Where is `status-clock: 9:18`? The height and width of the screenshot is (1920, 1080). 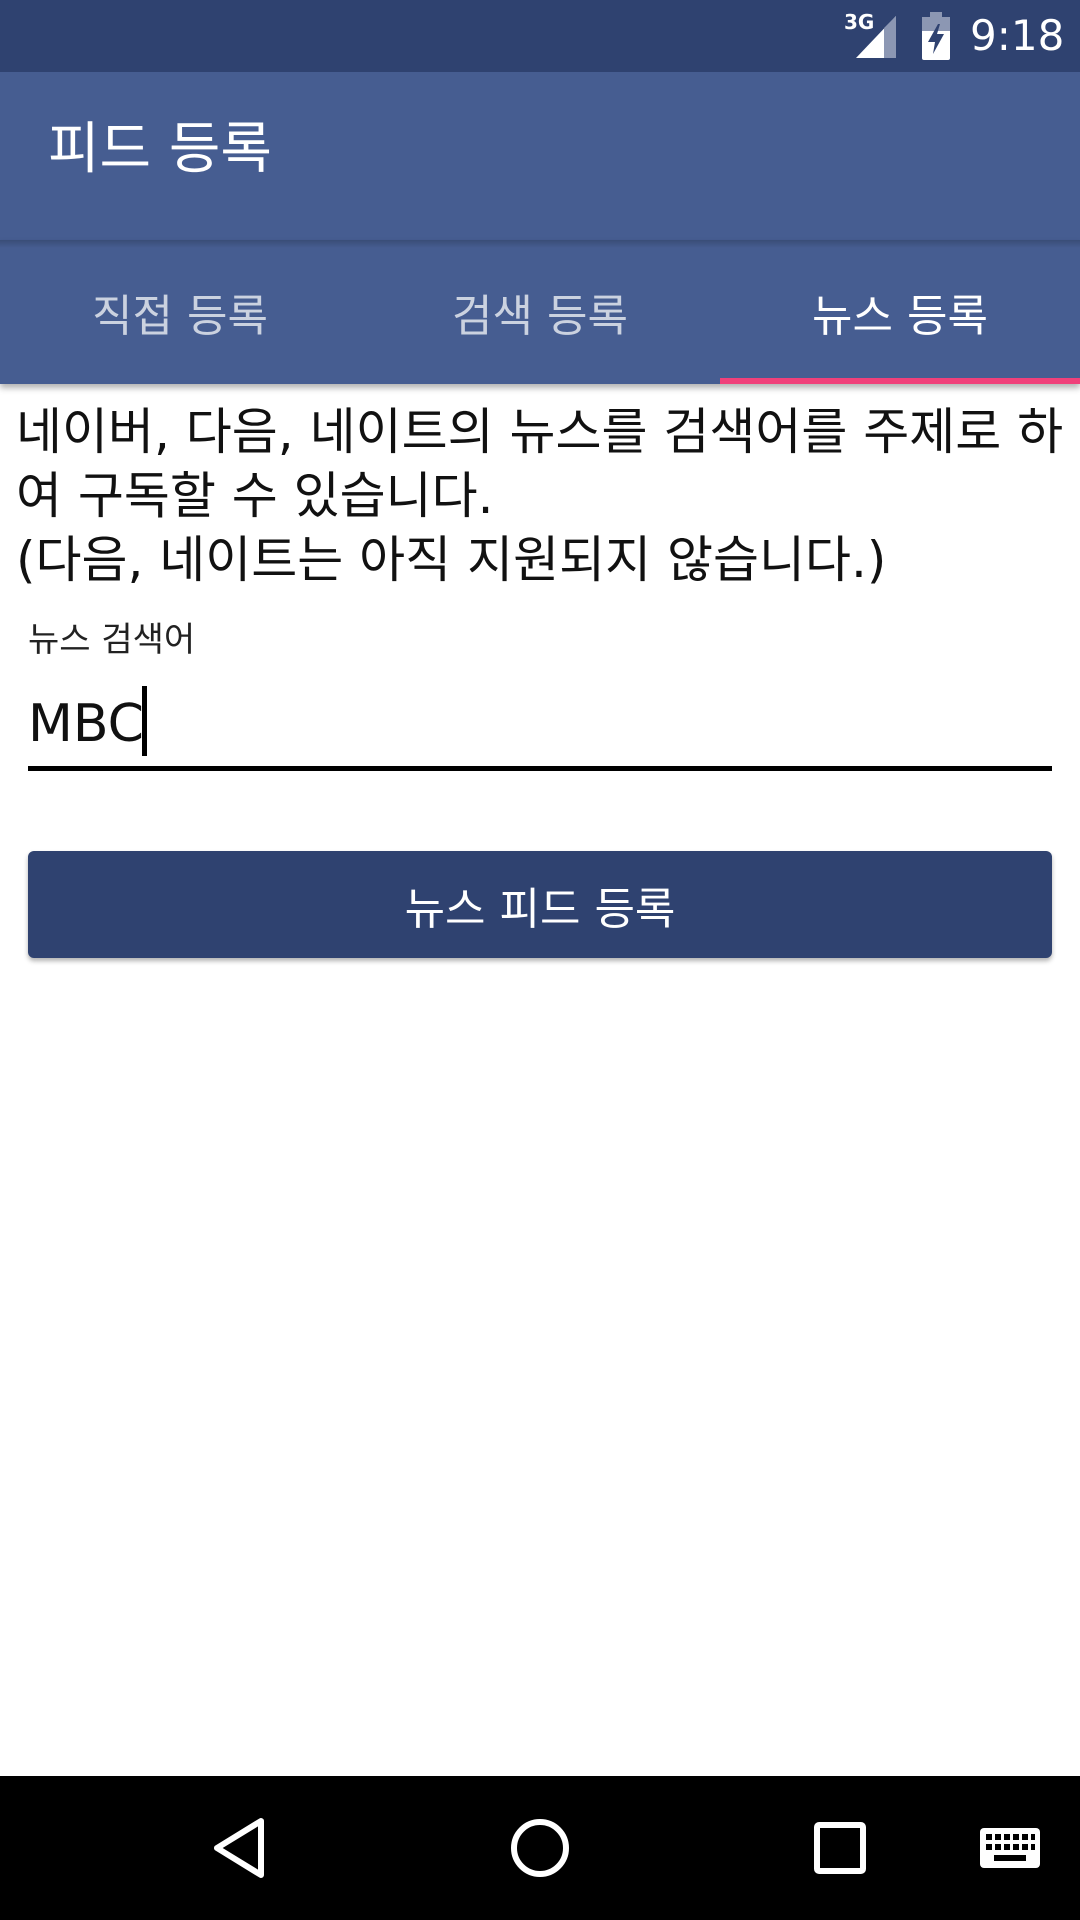
status-clock: 9:18 is located at coordinates (1017, 35).